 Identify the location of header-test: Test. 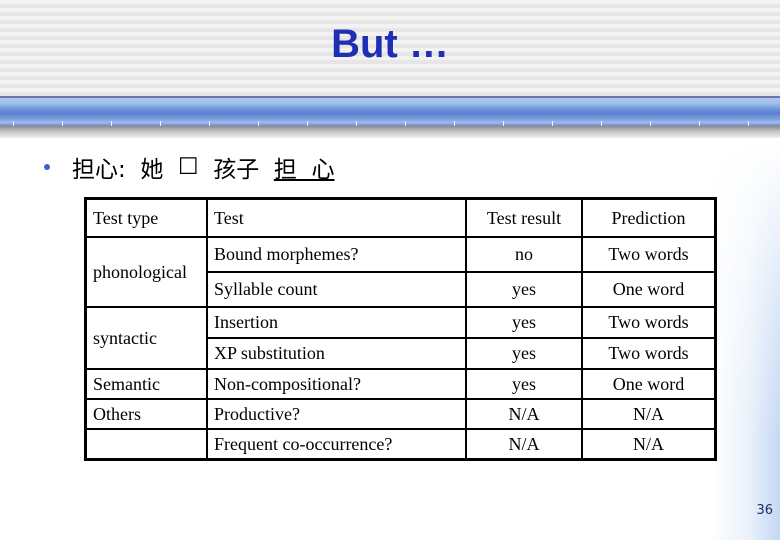
(336, 217).